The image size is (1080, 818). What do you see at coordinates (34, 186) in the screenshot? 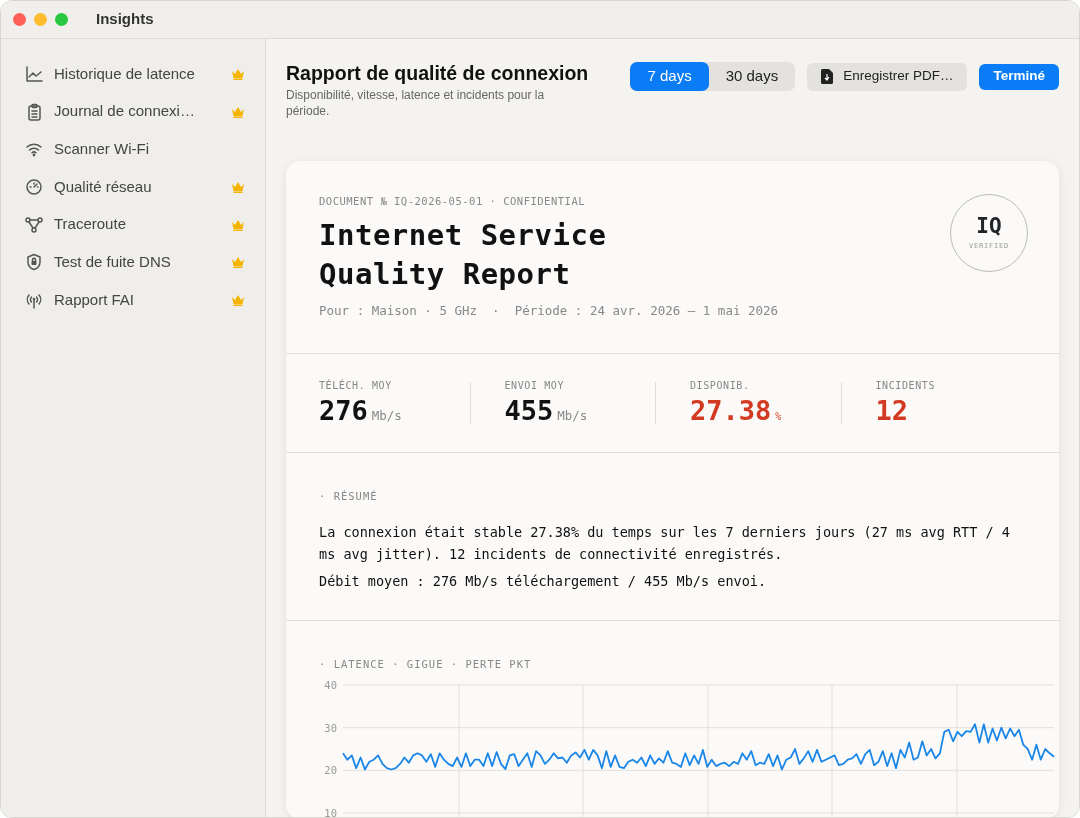
I see `gauge-icon` at bounding box center [34, 186].